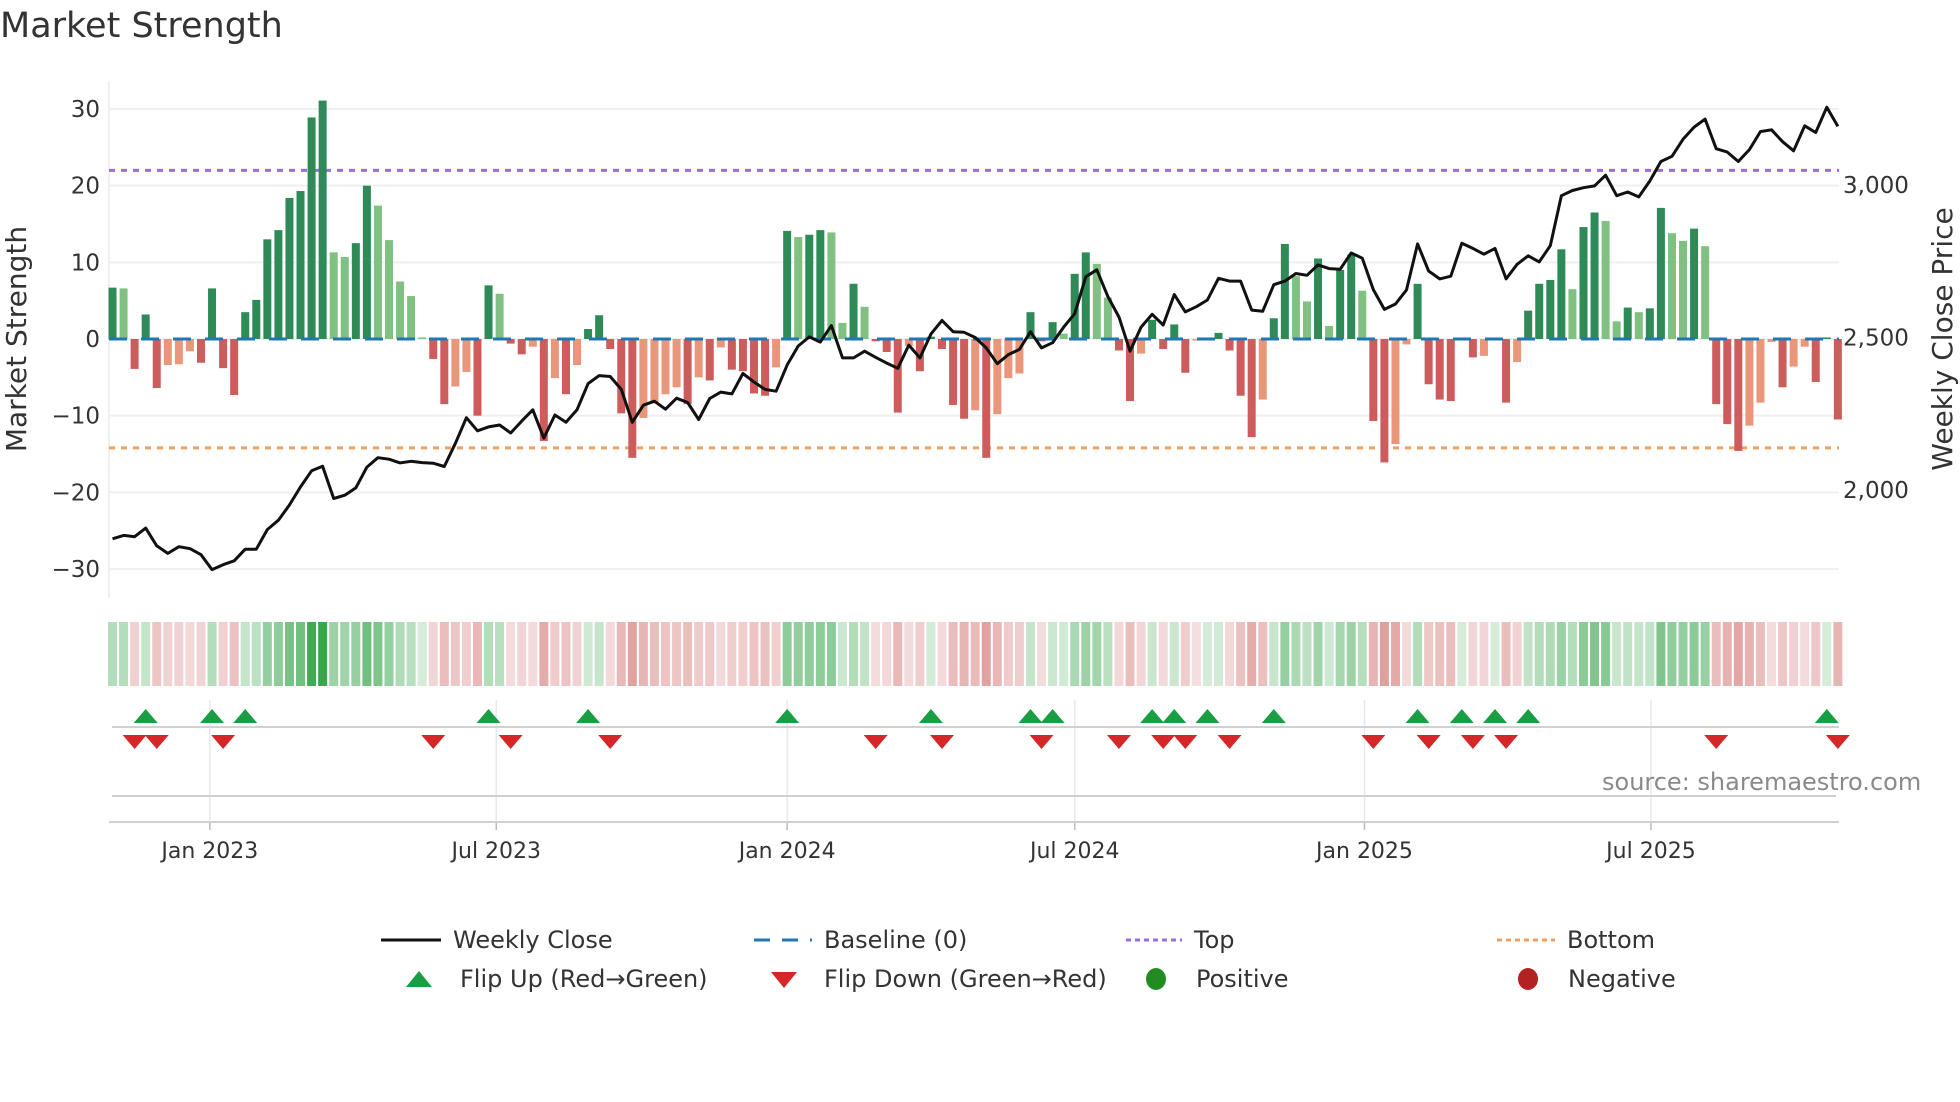  Describe the element at coordinates (411, 940) in the screenshot. I see `line-swatch-icon` at that location.